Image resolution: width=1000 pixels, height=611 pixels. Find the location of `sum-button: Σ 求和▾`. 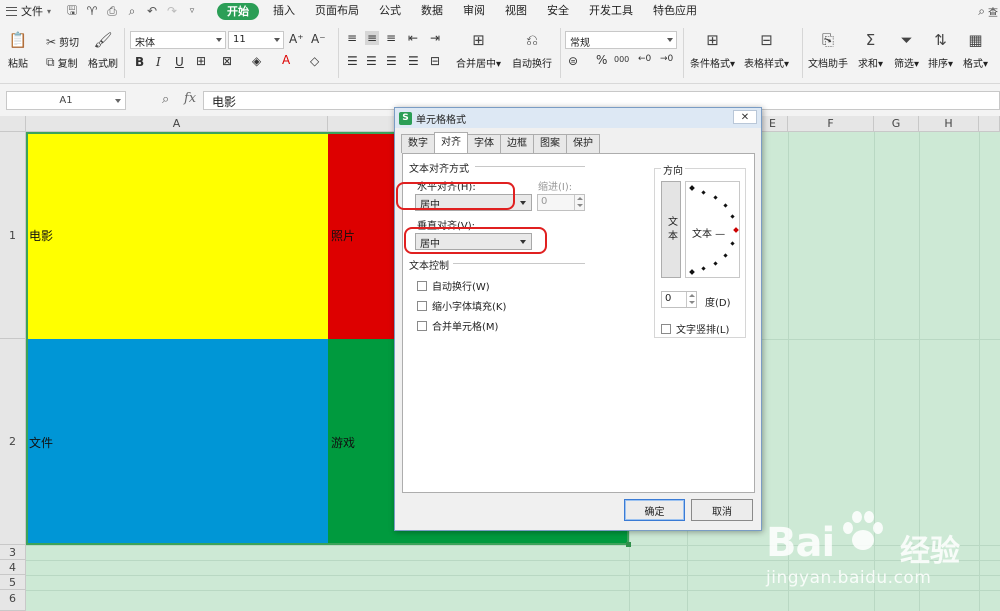

sum-button: Σ 求和▾ is located at coordinates (870, 50).